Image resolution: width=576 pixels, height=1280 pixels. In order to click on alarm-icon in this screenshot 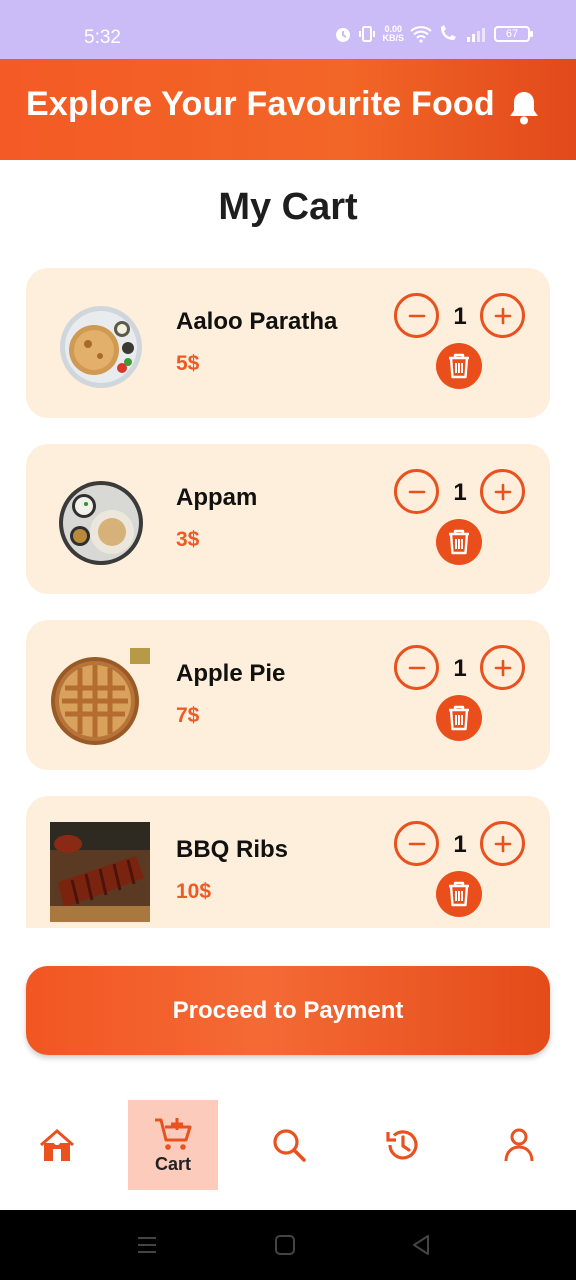, I will do `click(343, 35)`.